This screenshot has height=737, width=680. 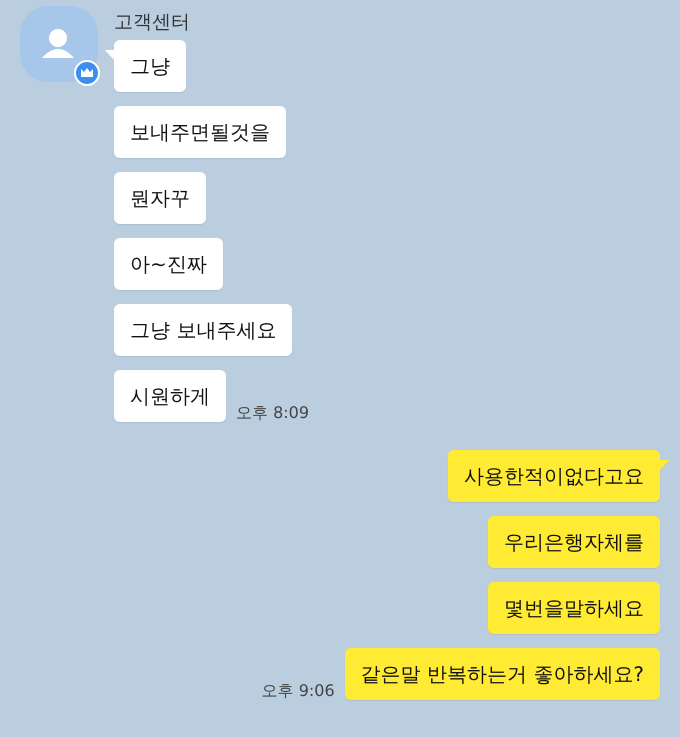 I want to click on message-bubble: 몇번을말하세요, so click(x=574, y=608).